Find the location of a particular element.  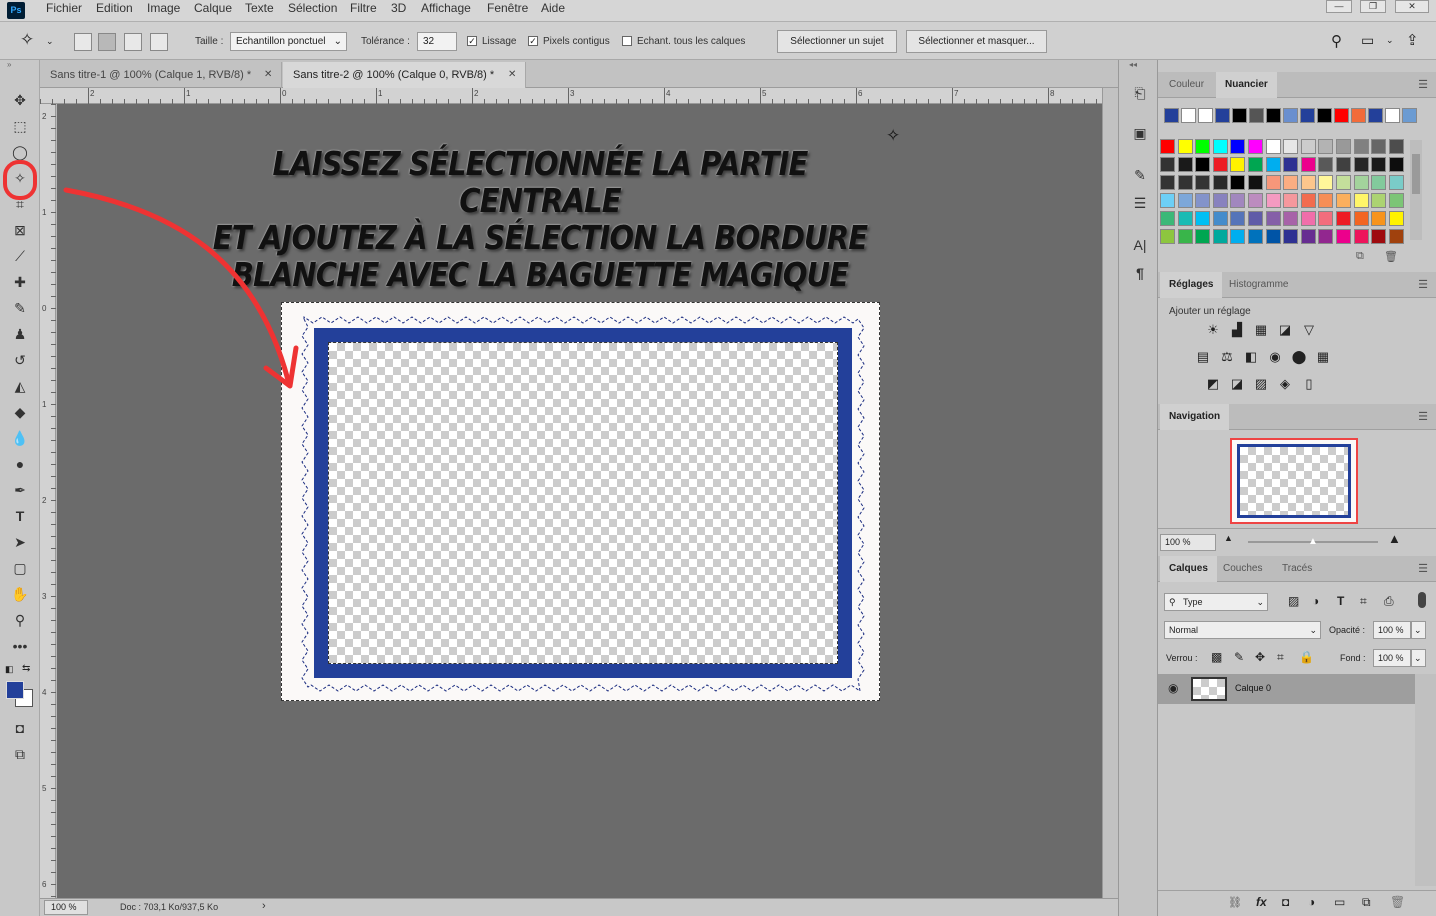

chevron-down-icon: ⌄ is located at coordinates (50, 41).